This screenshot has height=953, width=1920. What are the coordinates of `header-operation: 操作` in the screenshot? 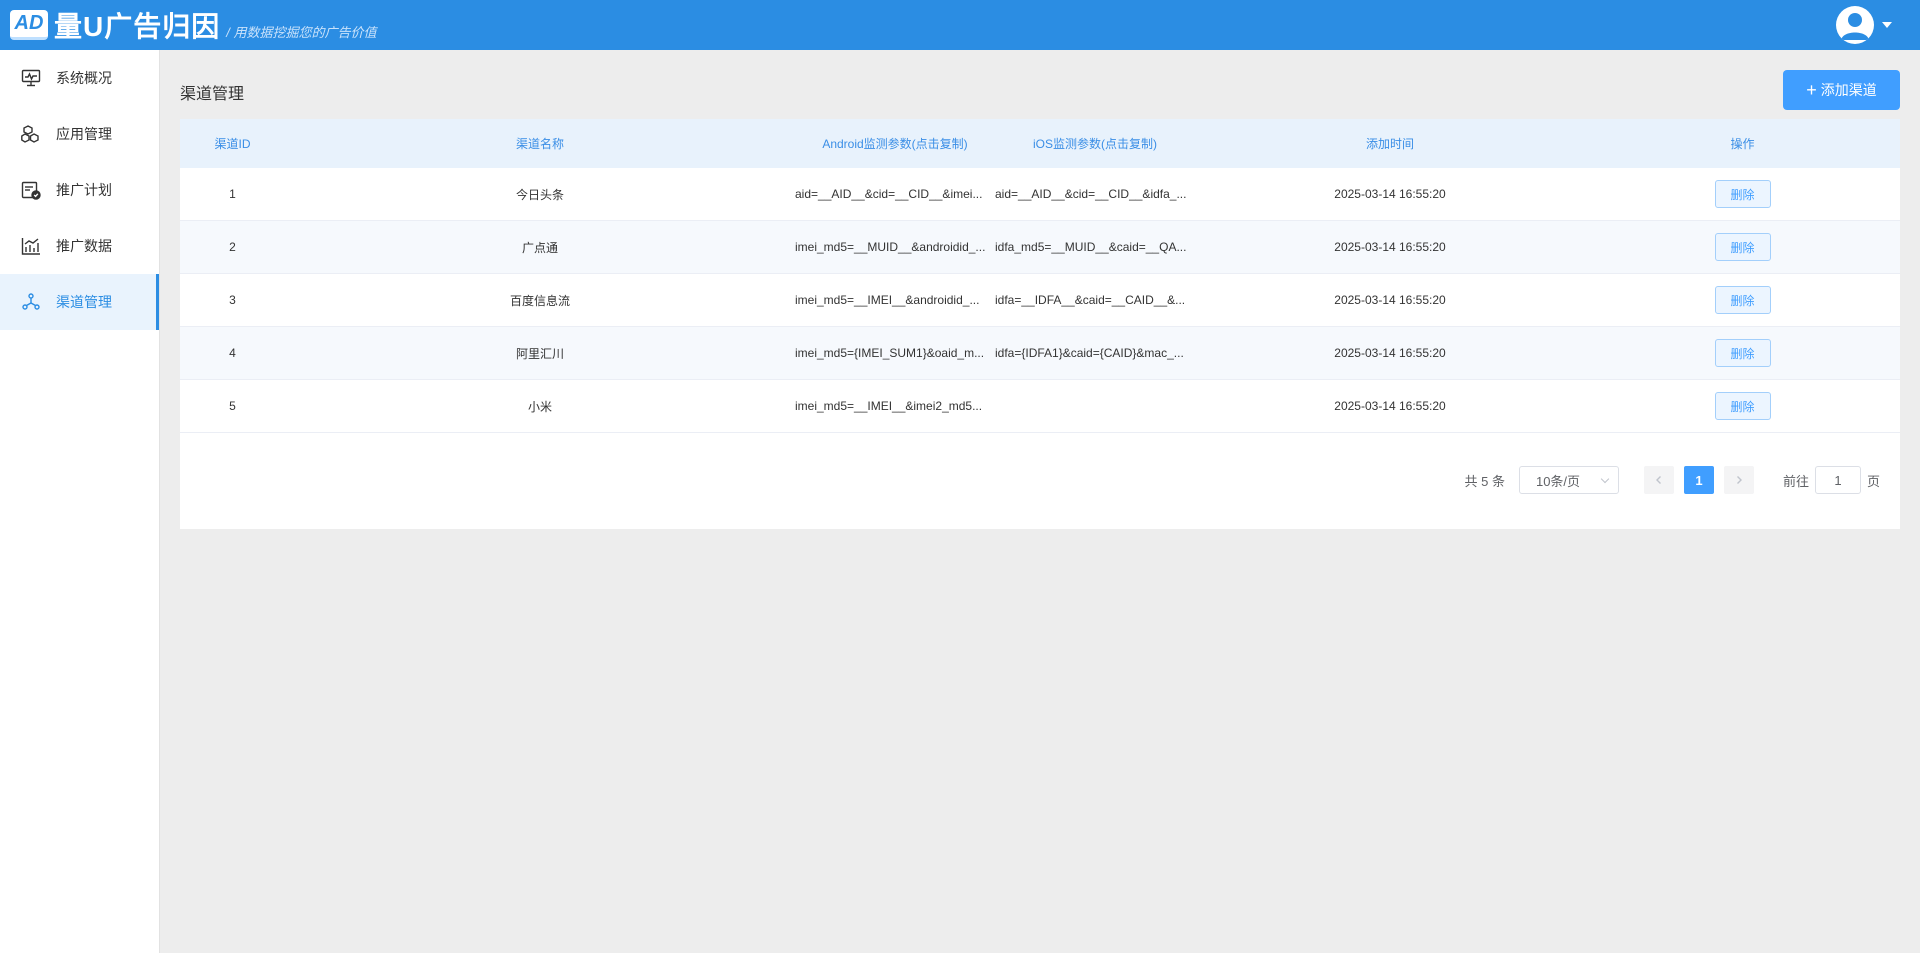 It's located at (1742, 144).